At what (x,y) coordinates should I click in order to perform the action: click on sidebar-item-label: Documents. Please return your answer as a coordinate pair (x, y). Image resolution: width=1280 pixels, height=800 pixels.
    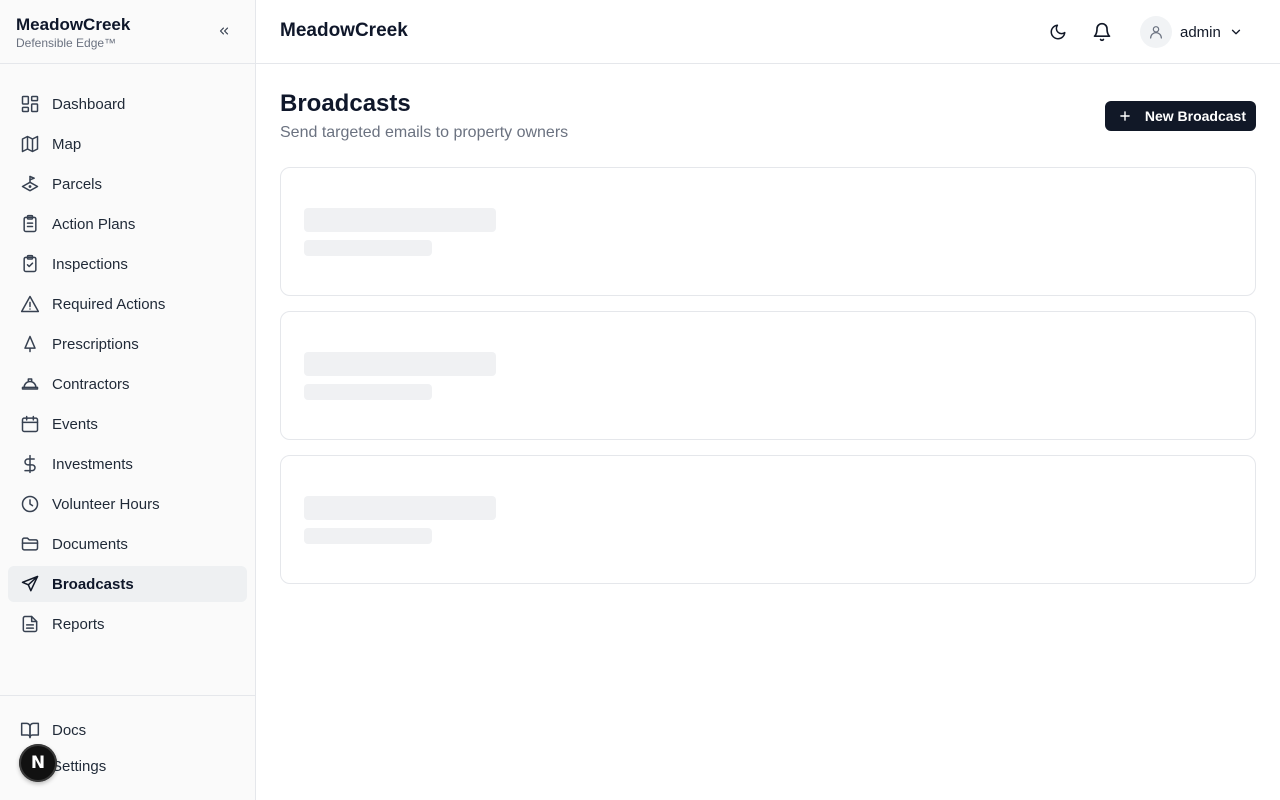
    Looking at the image, I should click on (90, 544).